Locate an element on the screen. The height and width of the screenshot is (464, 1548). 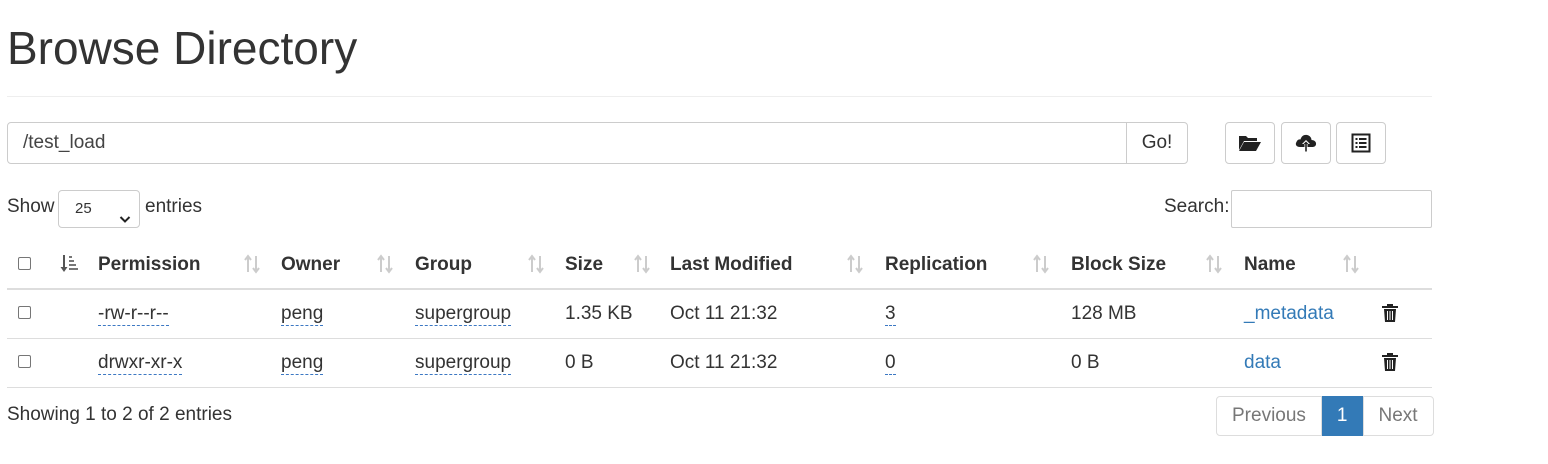
replication-cell: 0 is located at coordinates (890, 363).